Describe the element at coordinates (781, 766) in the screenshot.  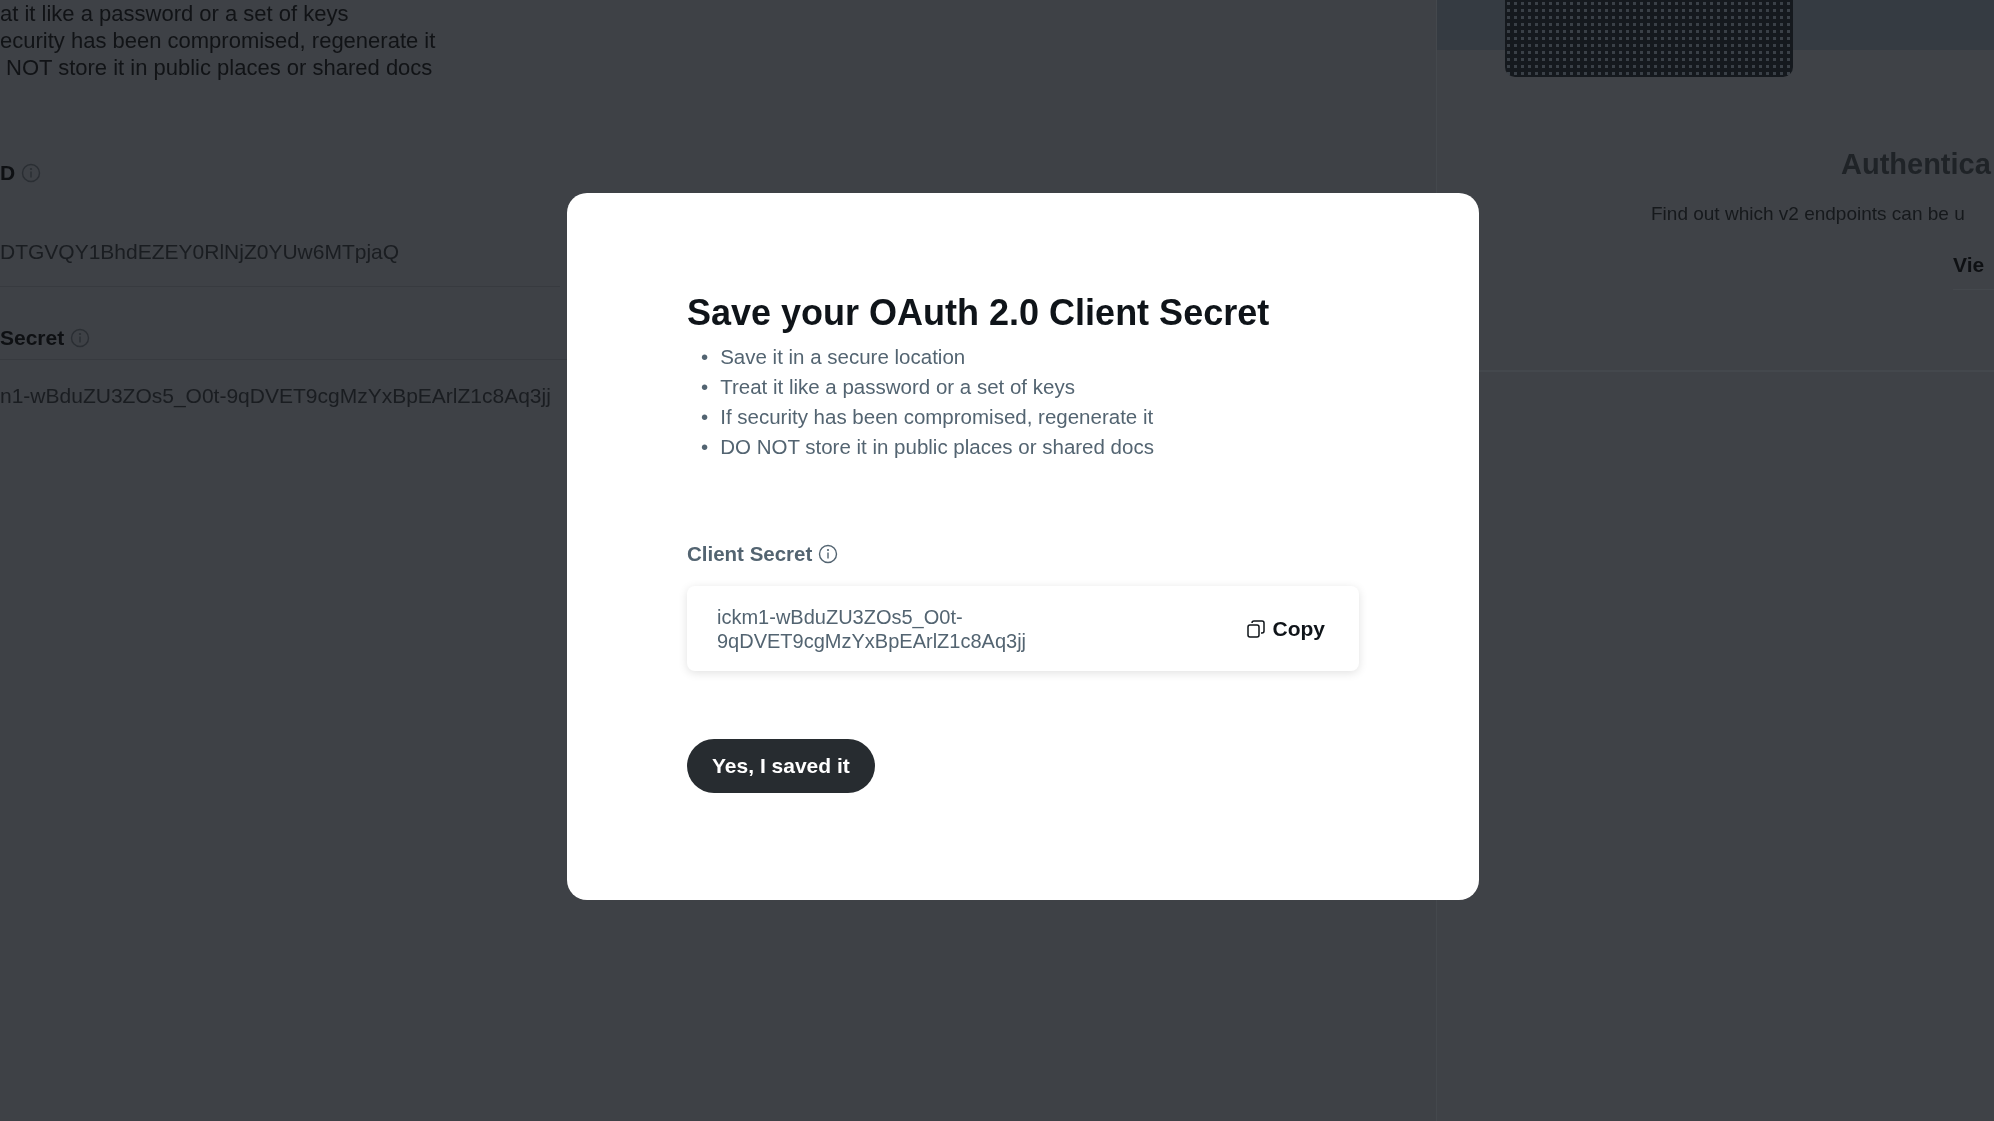
I see `confirm-button: Yes, I saved it` at that location.